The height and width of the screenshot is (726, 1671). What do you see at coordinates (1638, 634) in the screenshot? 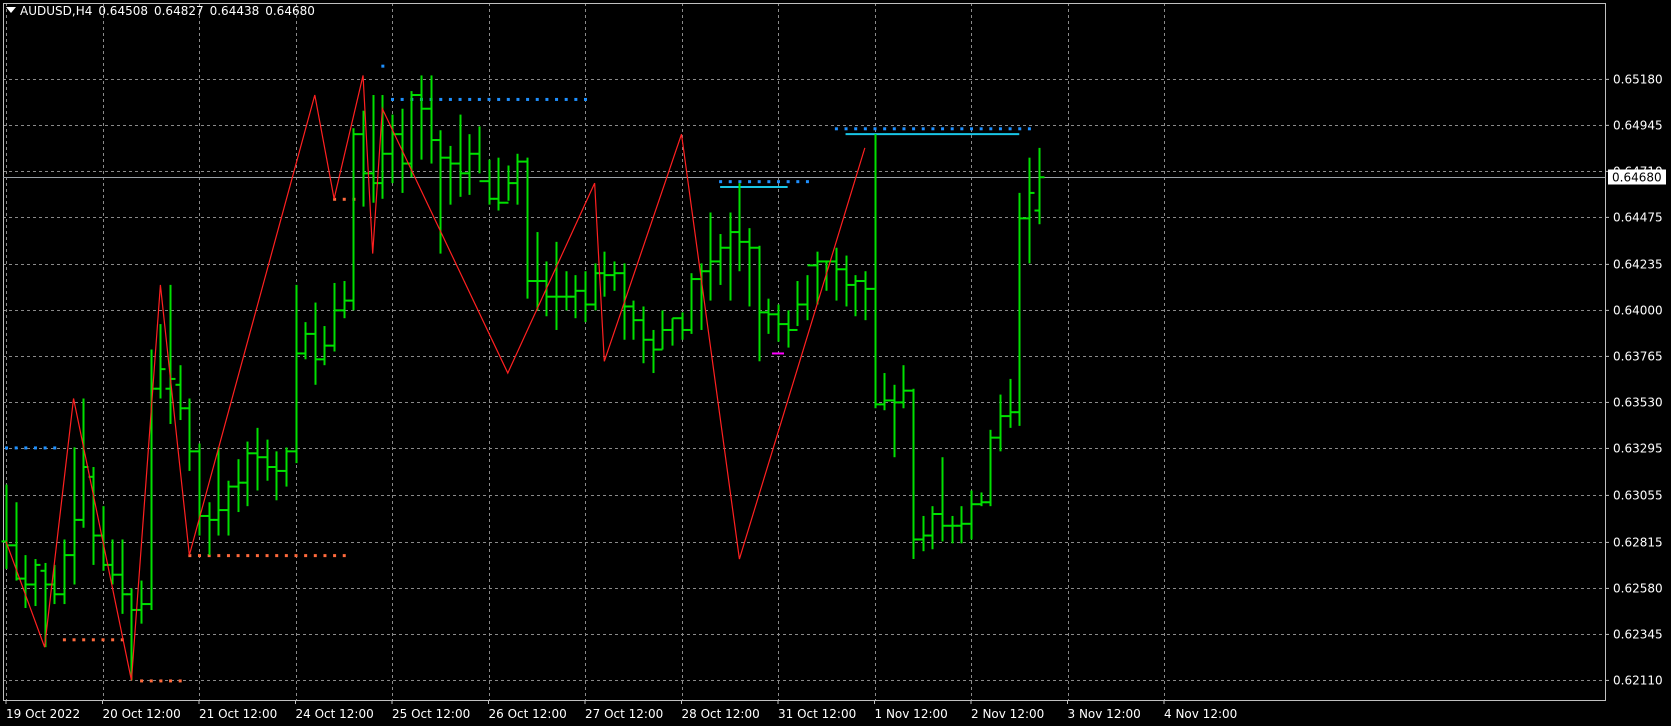
I see `y-tick-label: 0.62345` at bounding box center [1638, 634].